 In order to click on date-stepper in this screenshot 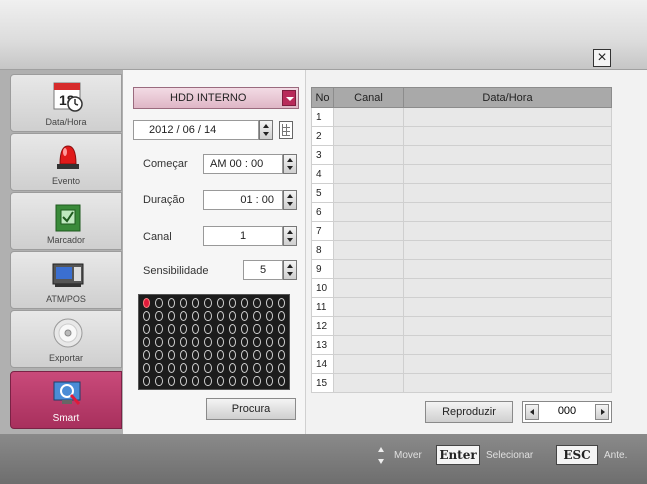, I will do `click(266, 130)`.